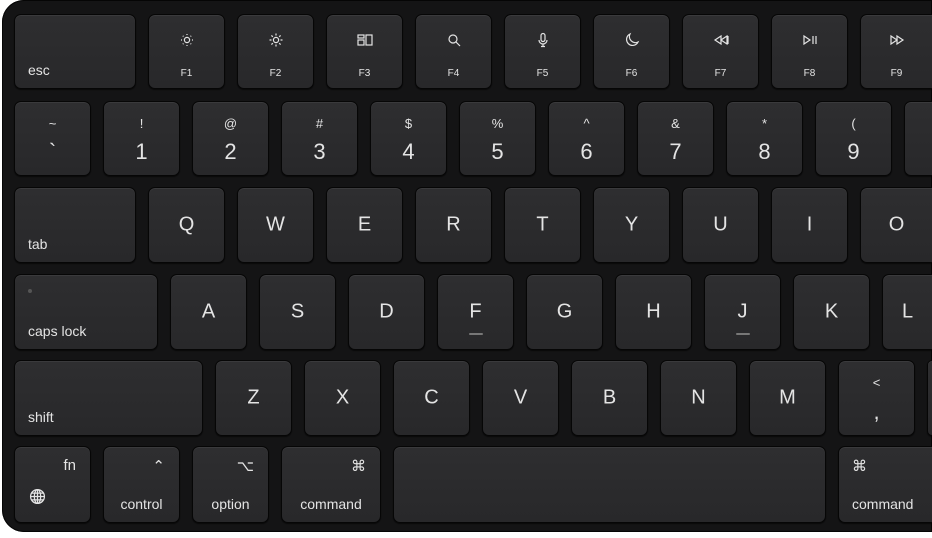 The image size is (932, 538). What do you see at coordinates (764, 138) in the screenshot?
I see `key-8: * 8` at bounding box center [764, 138].